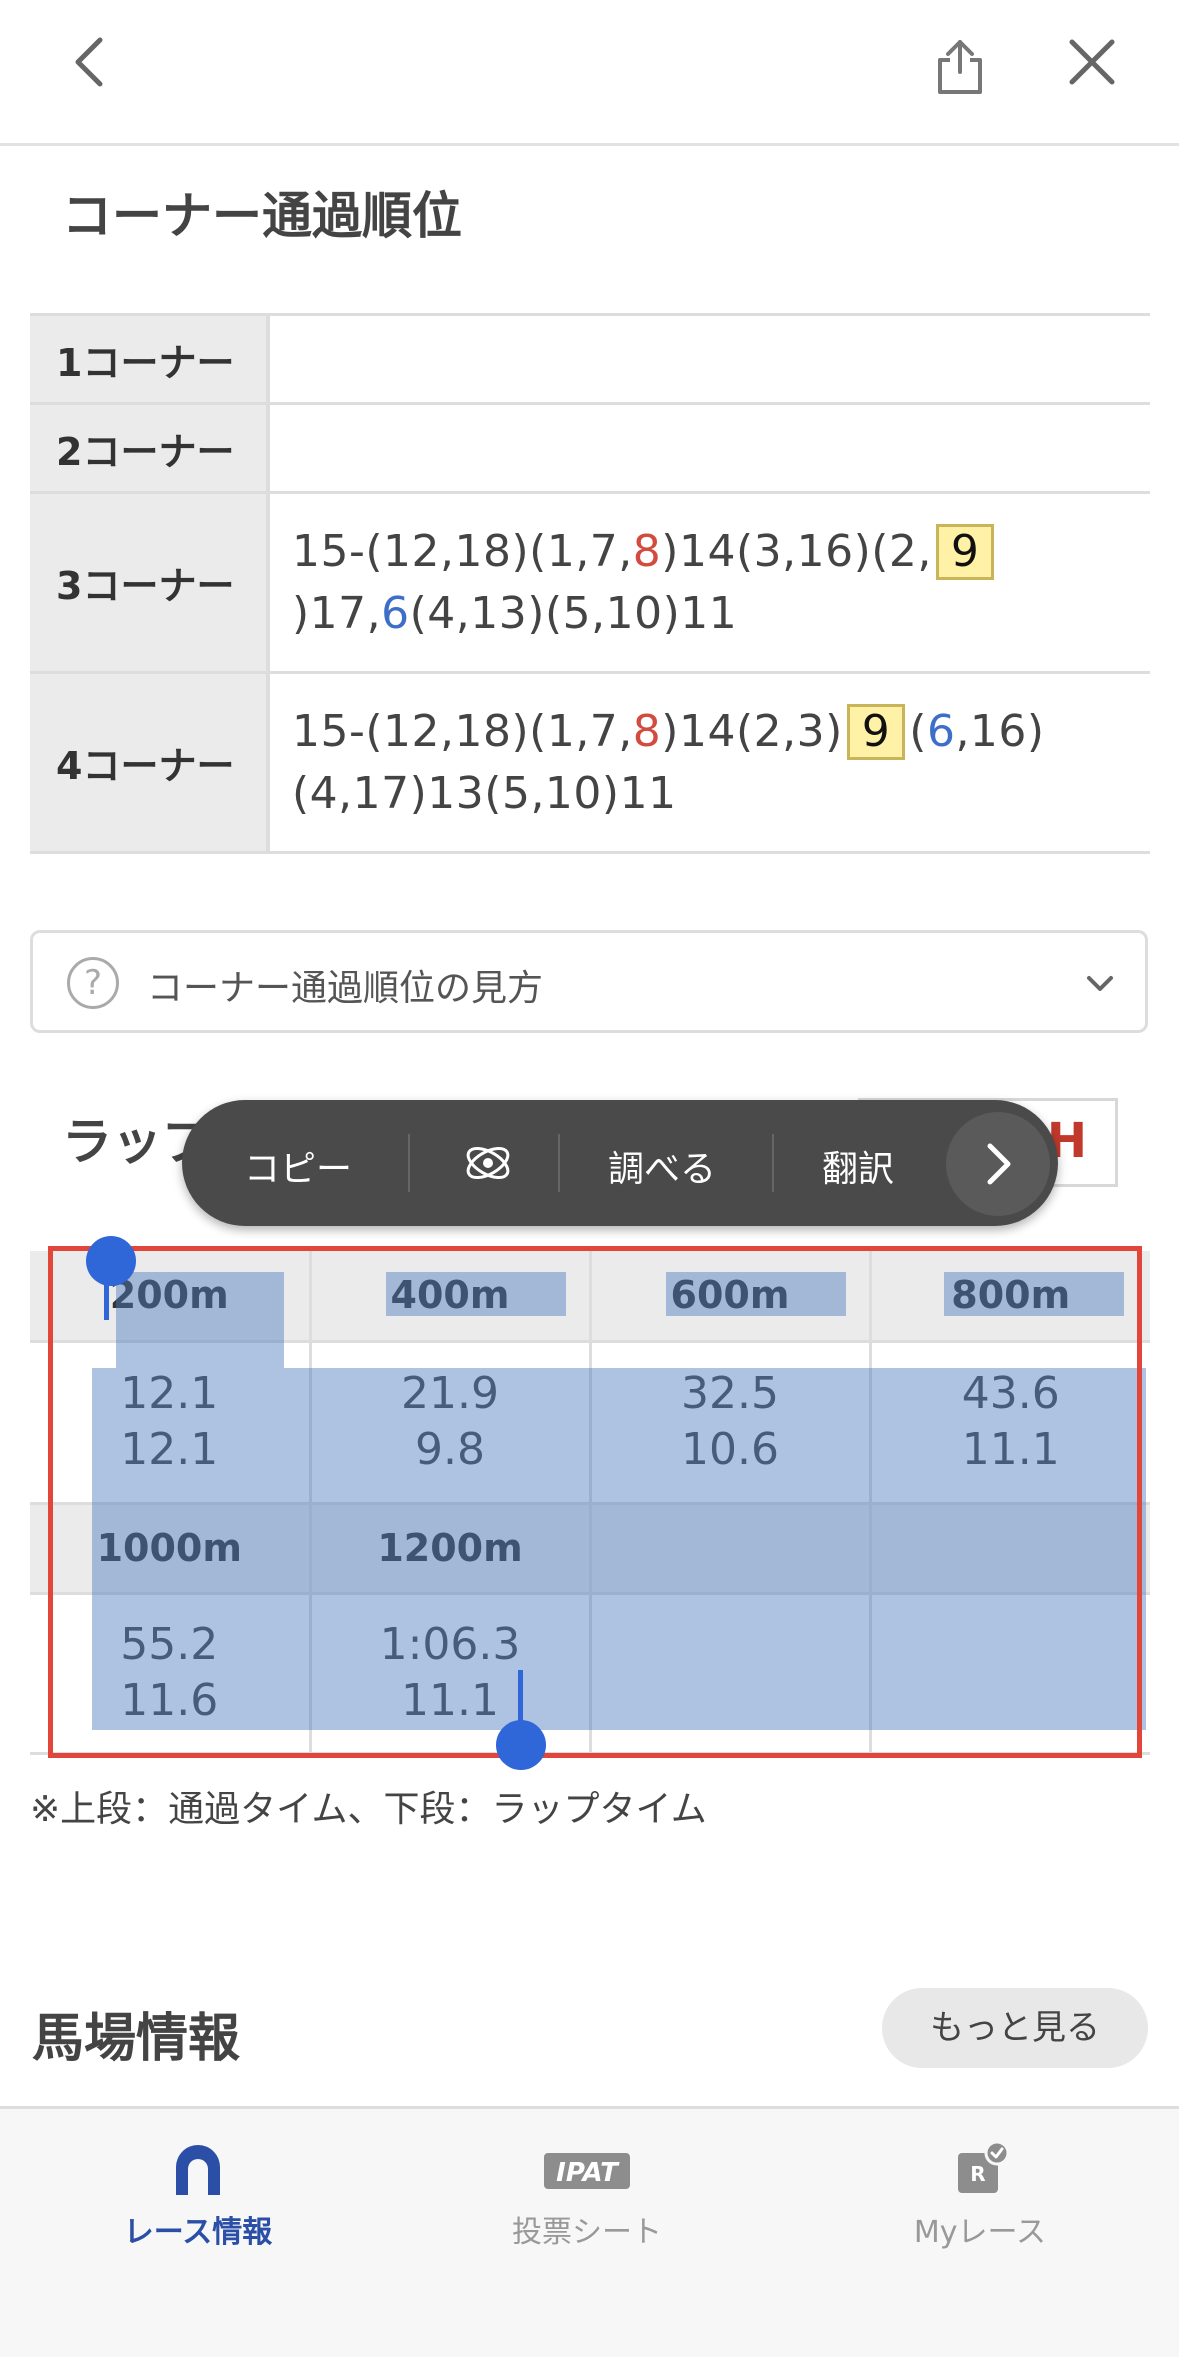  I want to click on corner-row-label: 4コーナー, so click(150, 762).